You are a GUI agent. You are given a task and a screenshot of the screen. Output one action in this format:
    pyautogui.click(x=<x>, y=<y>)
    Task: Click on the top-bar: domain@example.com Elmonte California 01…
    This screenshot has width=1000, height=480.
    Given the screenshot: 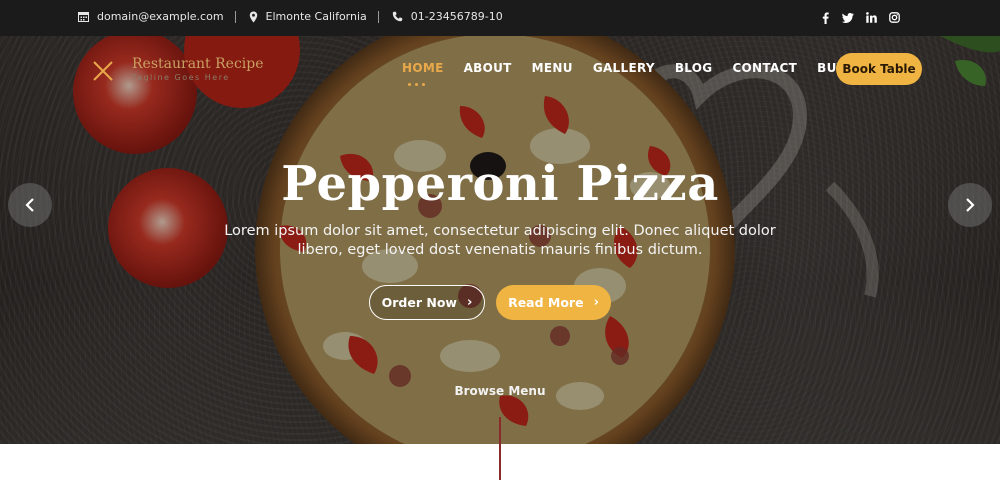 What is the action you would take?
    pyautogui.click(x=500, y=18)
    